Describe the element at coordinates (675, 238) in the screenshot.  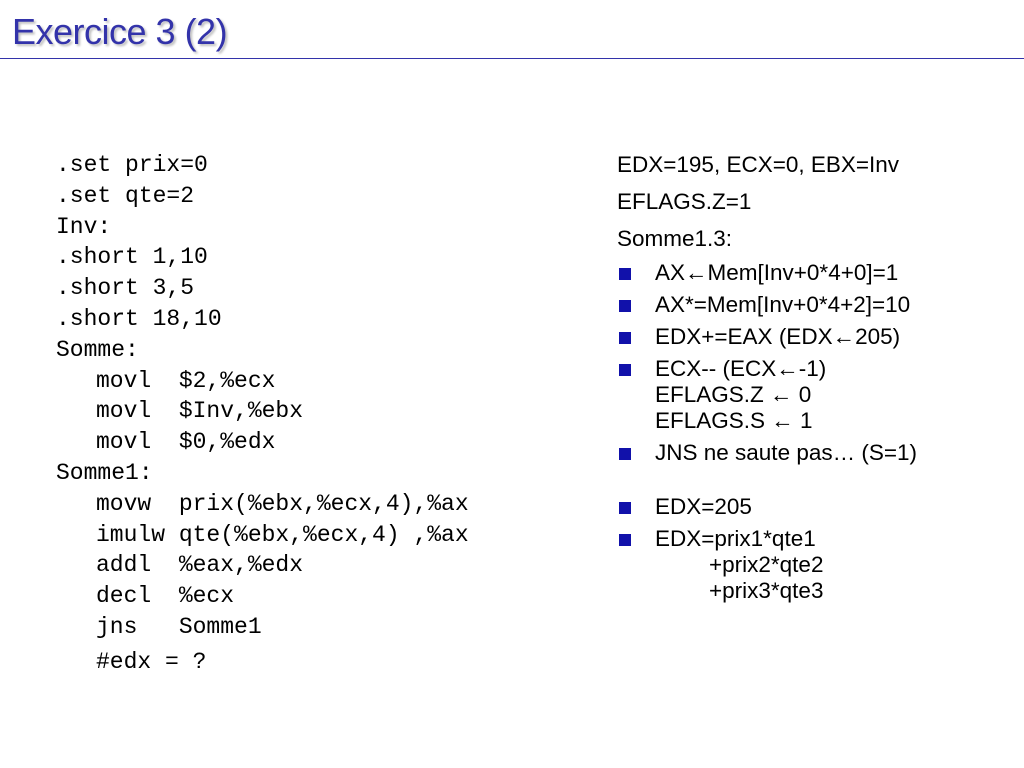
I see `step-heading: Somme1.3:` at that location.